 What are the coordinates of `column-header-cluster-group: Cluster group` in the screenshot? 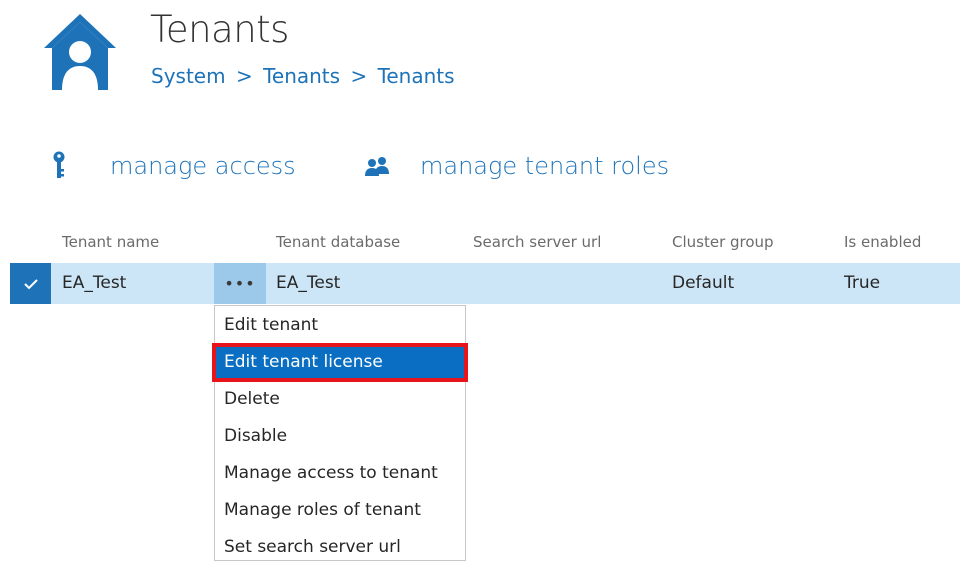 It's located at (723, 242).